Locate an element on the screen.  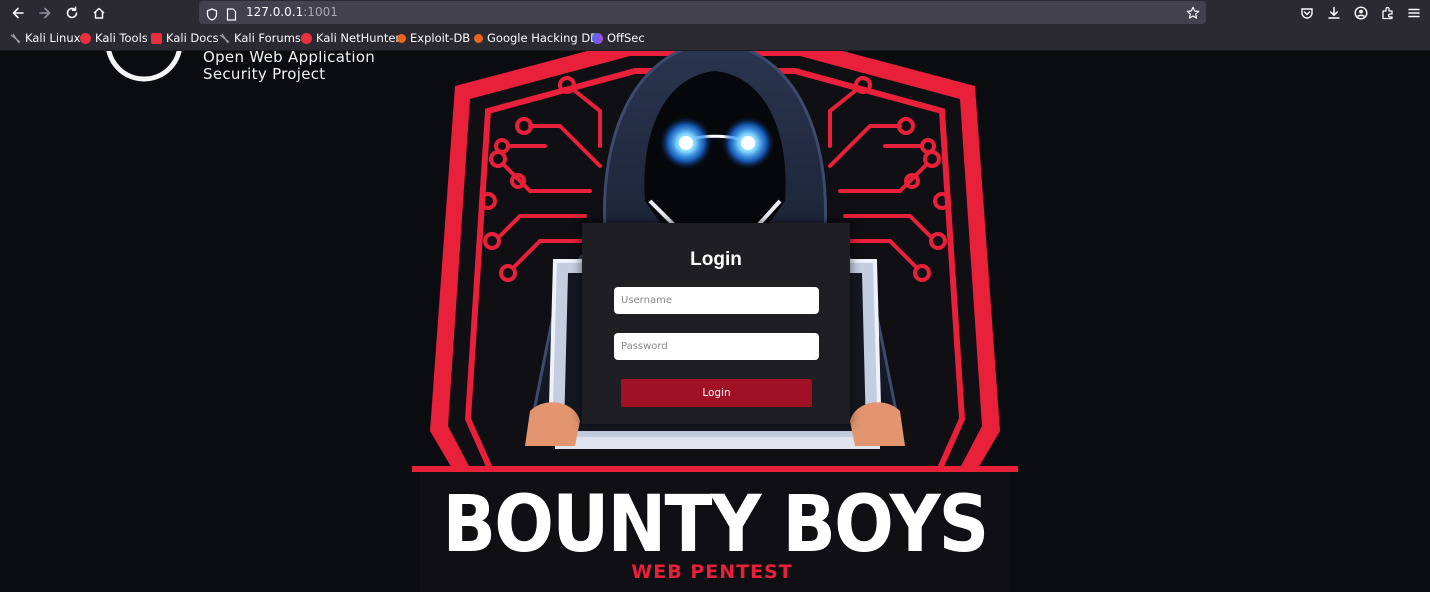
offsec-icon is located at coordinates (597, 38).